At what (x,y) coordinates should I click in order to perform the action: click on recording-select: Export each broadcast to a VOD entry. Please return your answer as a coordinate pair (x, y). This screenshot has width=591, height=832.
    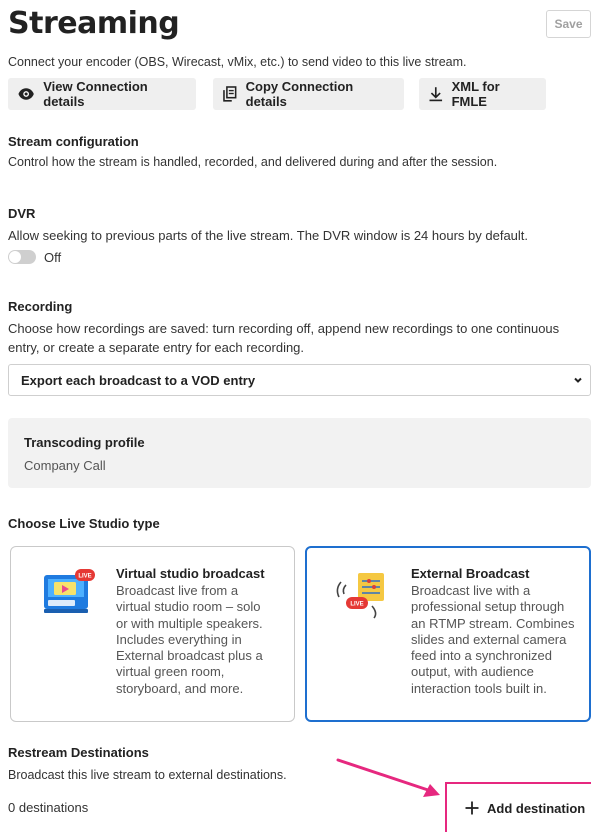
    Looking at the image, I should click on (299, 380).